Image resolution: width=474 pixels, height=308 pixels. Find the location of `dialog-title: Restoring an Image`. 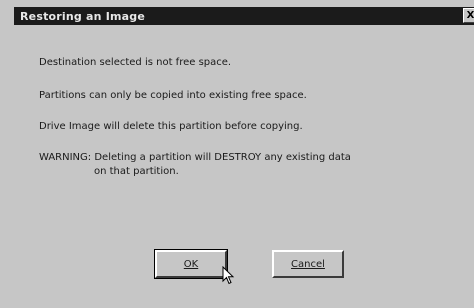

dialog-title: Restoring an Image is located at coordinates (83, 16).